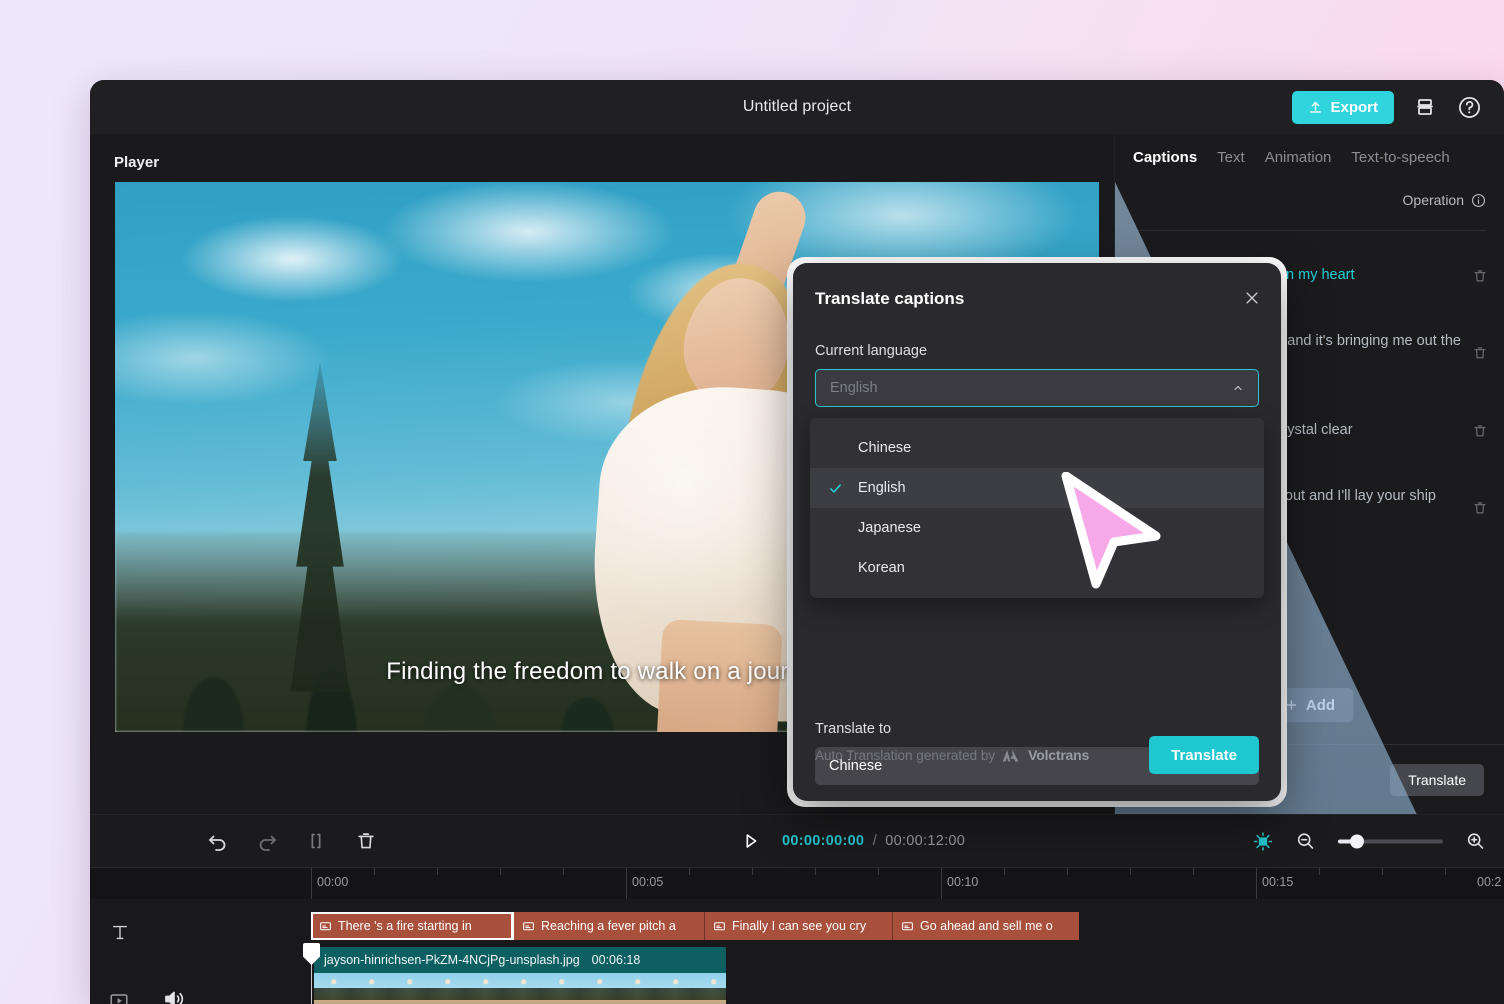 This screenshot has width=1504, height=1004. Describe the element at coordinates (1357, 841) in the screenshot. I see `zoom-slider-handle` at that location.